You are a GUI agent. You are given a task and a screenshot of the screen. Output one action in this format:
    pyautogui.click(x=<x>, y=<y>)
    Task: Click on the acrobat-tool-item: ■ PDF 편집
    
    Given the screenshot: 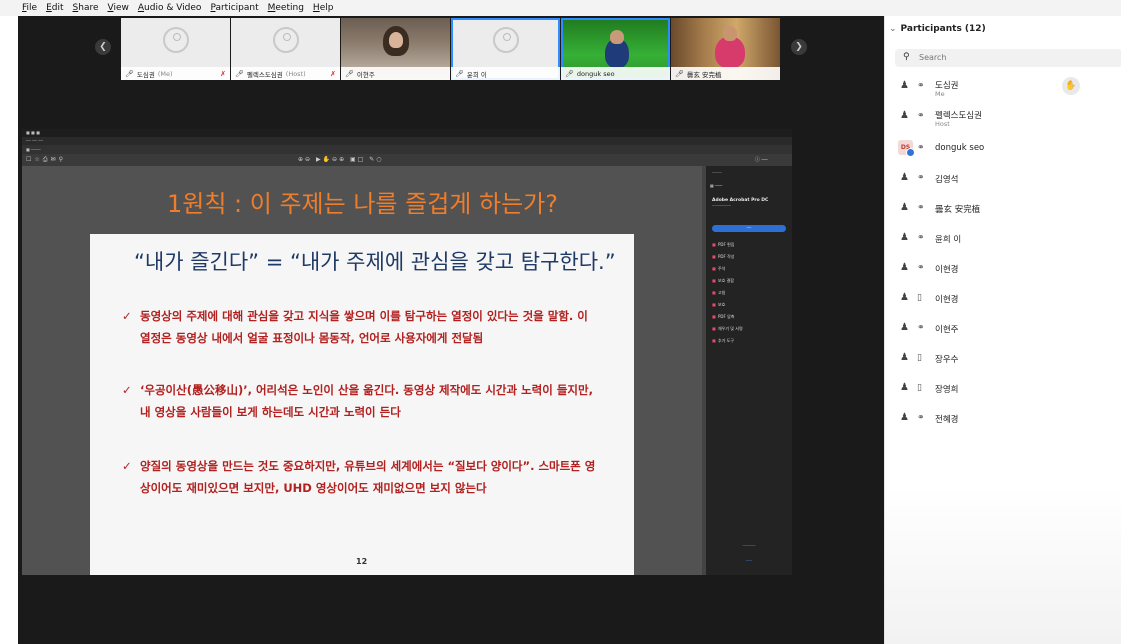 What is the action you would take?
    pyautogui.click(x=723, y=245)
    